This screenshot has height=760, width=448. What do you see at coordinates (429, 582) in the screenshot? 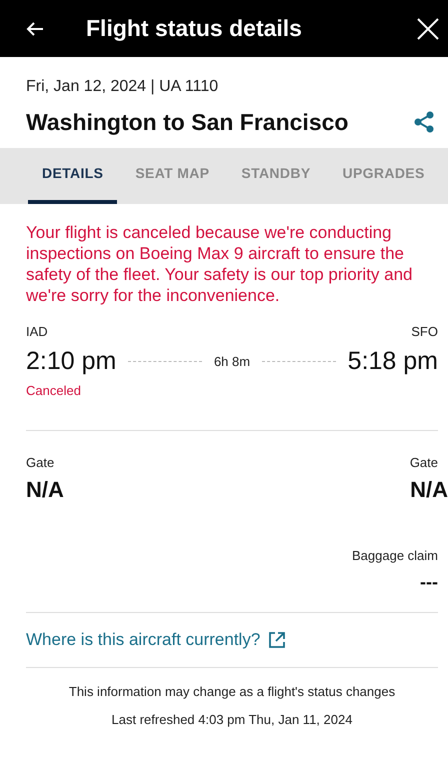
I see `baggage-claim-value: ---` at bounding box center [429, 582].